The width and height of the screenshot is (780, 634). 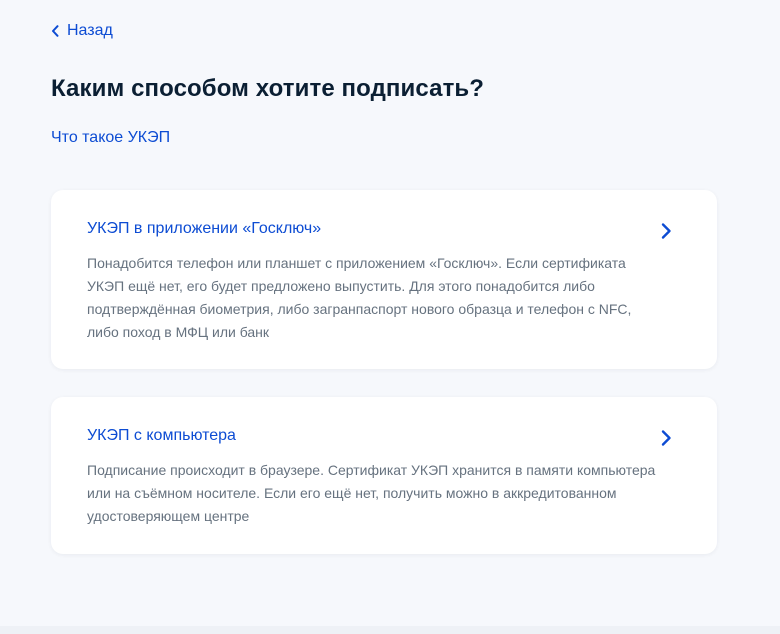 I want to click on back-link: Назад, so click(x=82, y=31).